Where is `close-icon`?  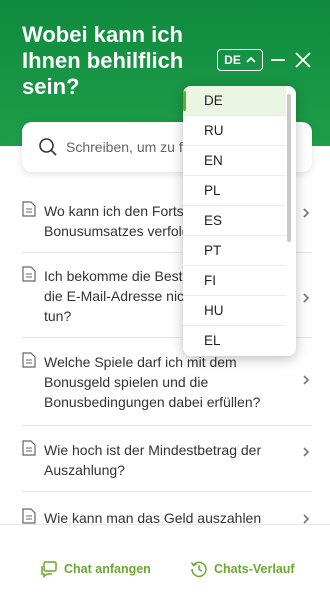
close-icon is located at coordinates (303, 60).